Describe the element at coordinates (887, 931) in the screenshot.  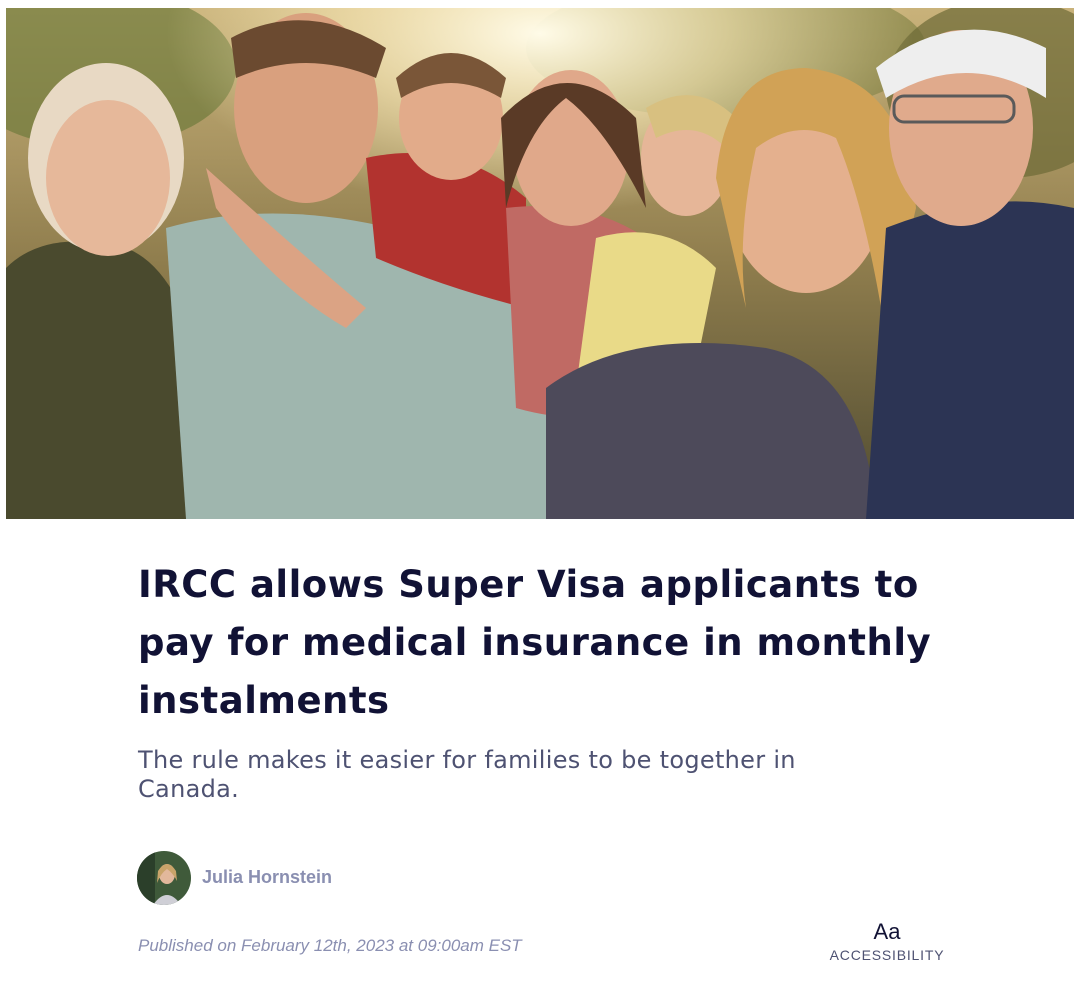
I see `text-size-icon: Aa` at that location.